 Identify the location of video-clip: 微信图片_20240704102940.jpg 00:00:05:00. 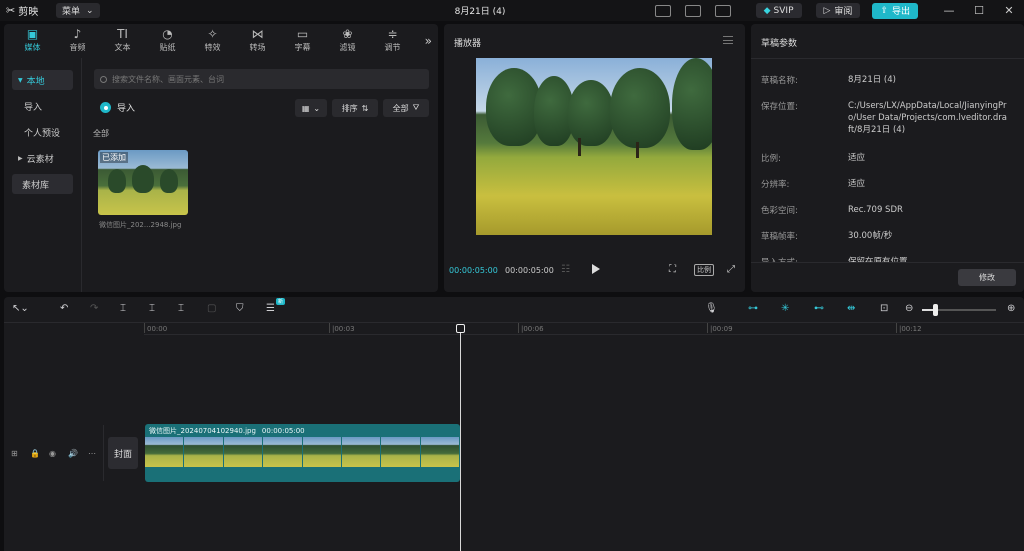
(302, 453).